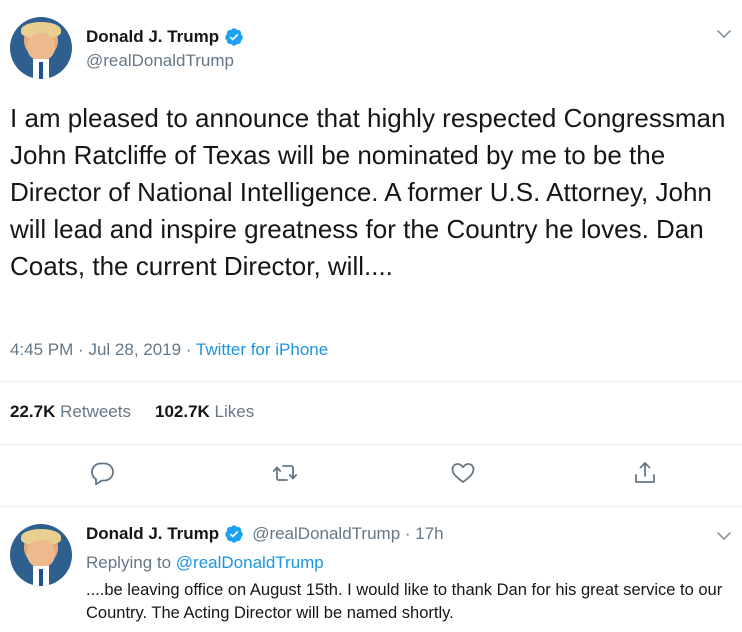 The image size is (742, 632). What do you see at coordinates (347, 534) in the screenshot?
I see `author-handle-time: @realDonaldTrump · 17h` at bounding box center [347, 534].